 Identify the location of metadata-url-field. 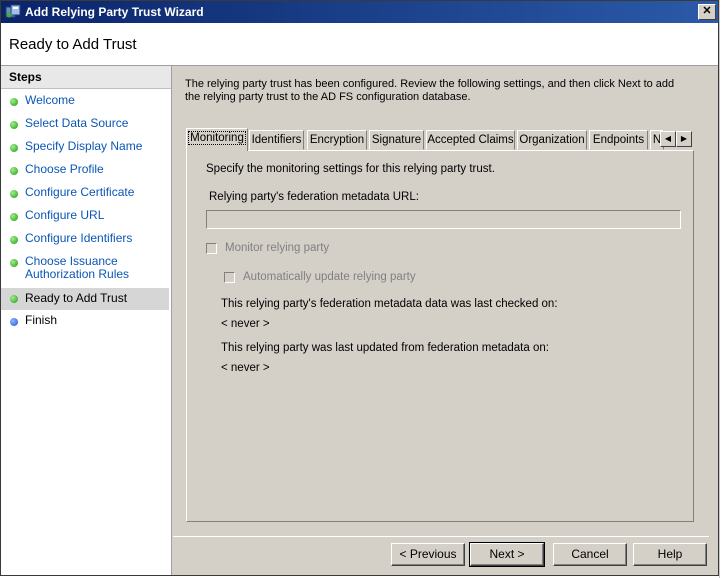
(443, 219).